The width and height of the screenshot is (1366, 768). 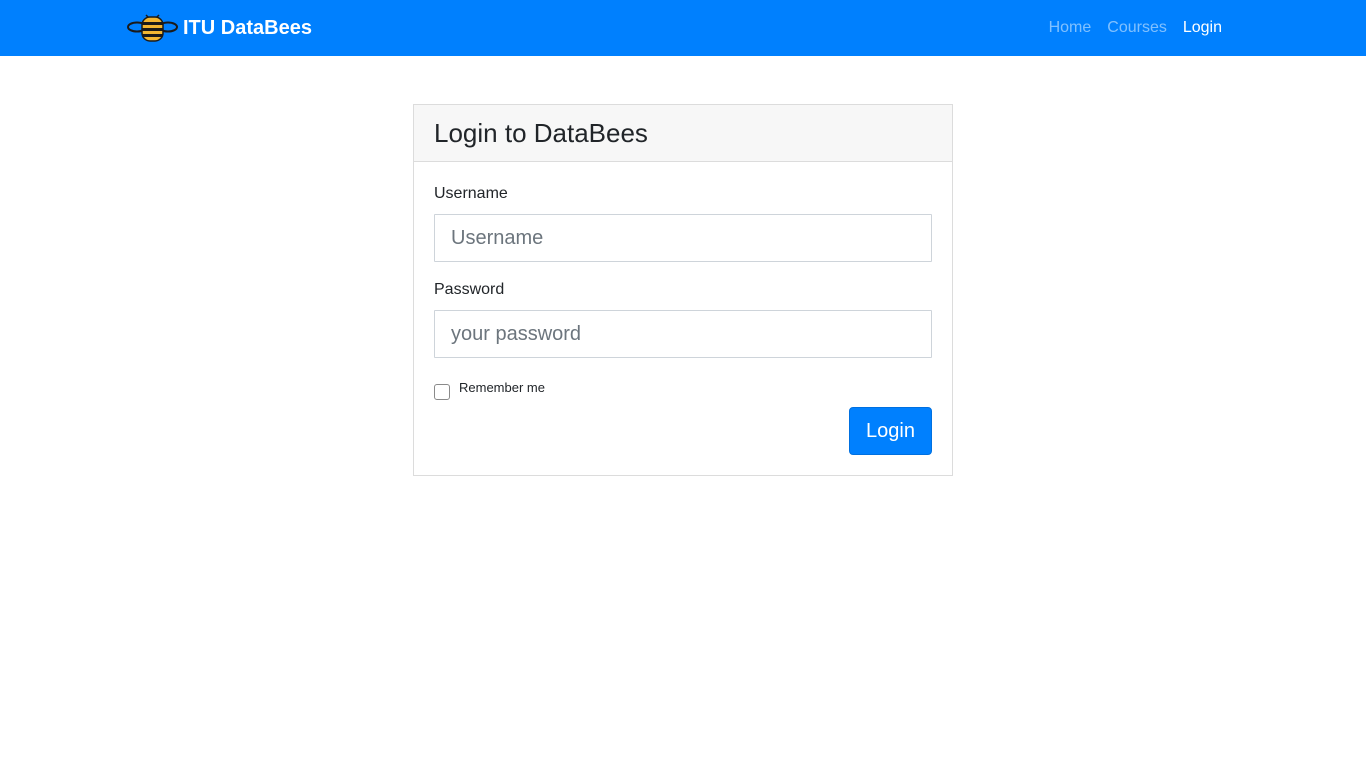 I want to click on login-card-title: Login to DataBees, so click(x=541, y=133).